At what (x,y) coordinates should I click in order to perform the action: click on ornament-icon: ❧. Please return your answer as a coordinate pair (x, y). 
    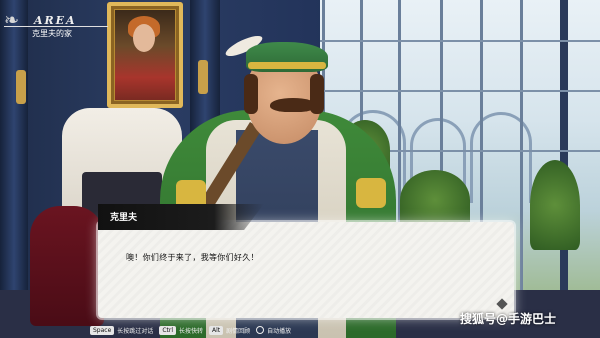
    Looking at the image, I should click on (12, 20).